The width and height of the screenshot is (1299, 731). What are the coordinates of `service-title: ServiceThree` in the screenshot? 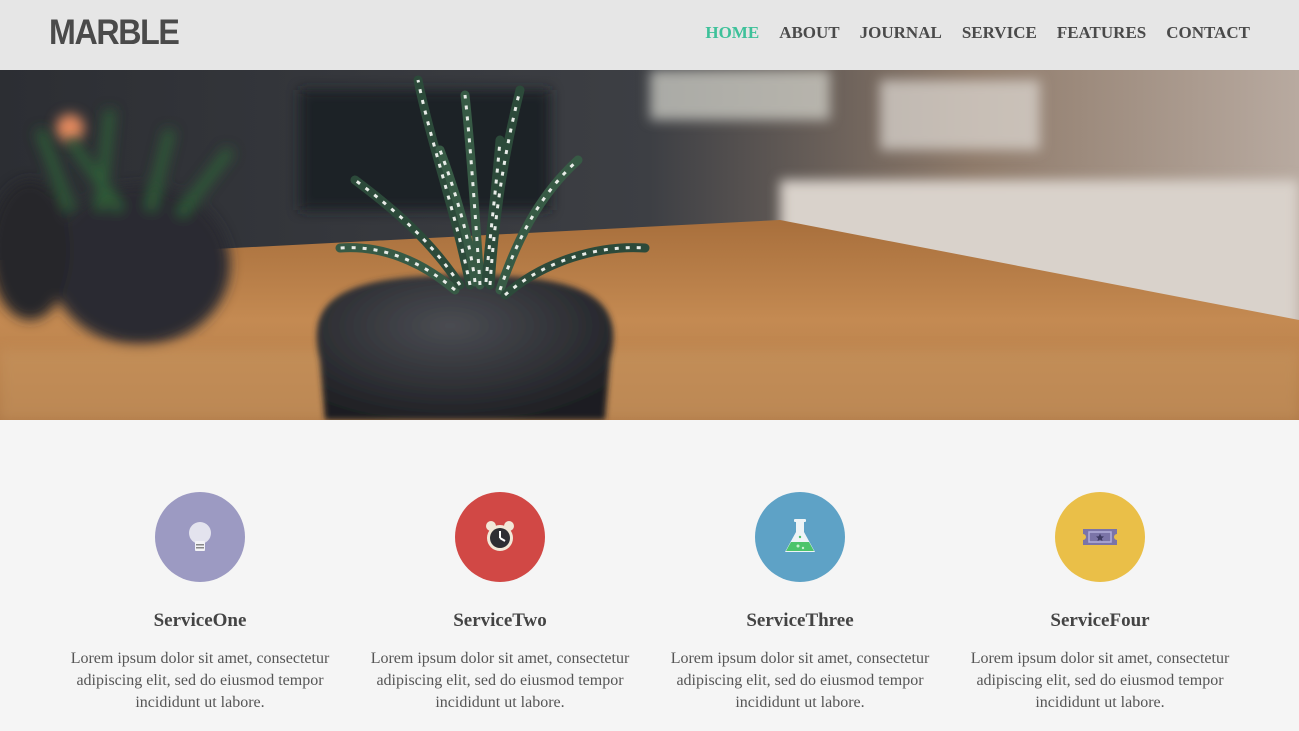 It's located at (800, 620).